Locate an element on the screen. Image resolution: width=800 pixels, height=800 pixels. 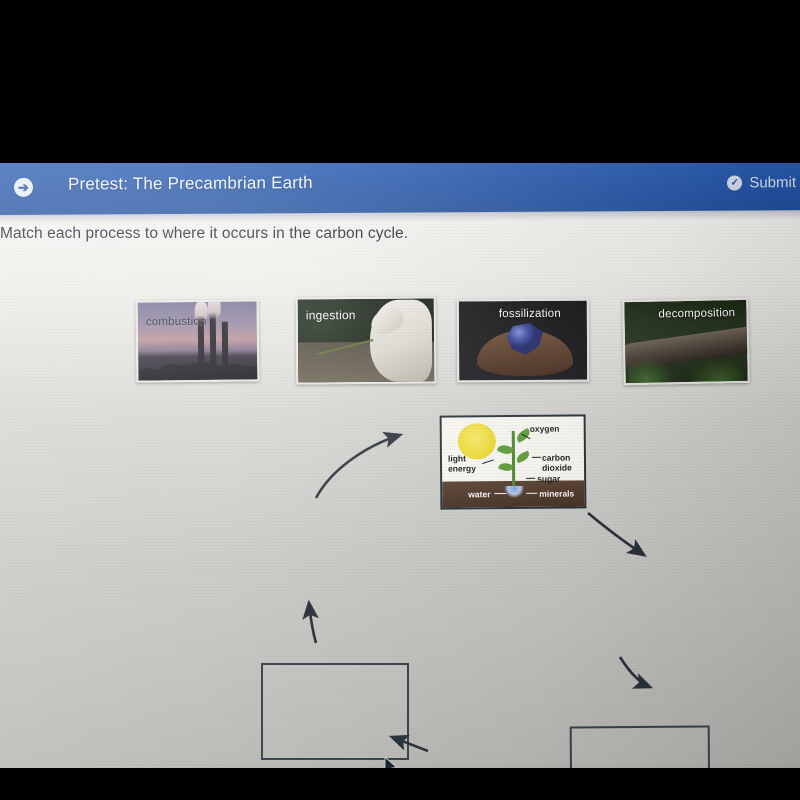
smokestack-icon is located at coordinates (225, 344).